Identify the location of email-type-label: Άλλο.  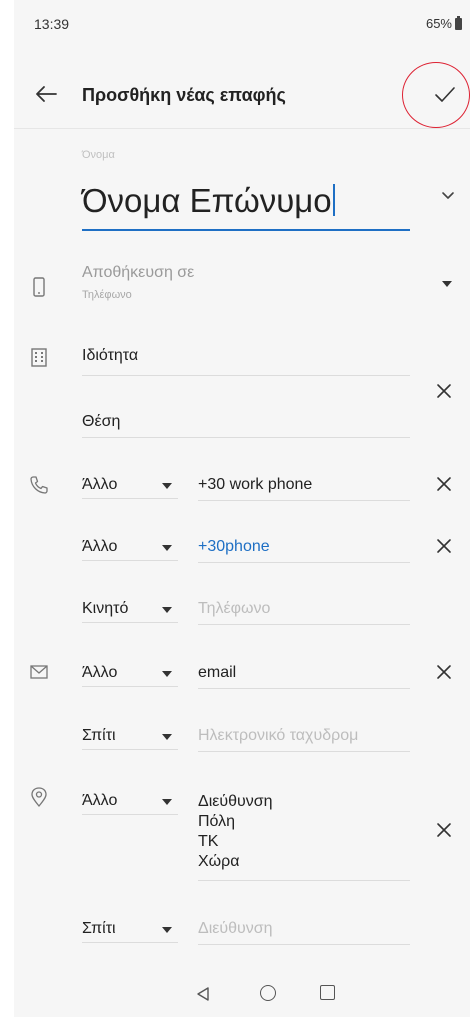
(100, 672).